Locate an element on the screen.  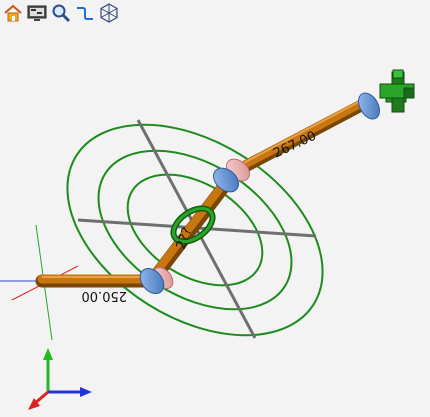
display-settings-button is located at coordinates (37, 13).